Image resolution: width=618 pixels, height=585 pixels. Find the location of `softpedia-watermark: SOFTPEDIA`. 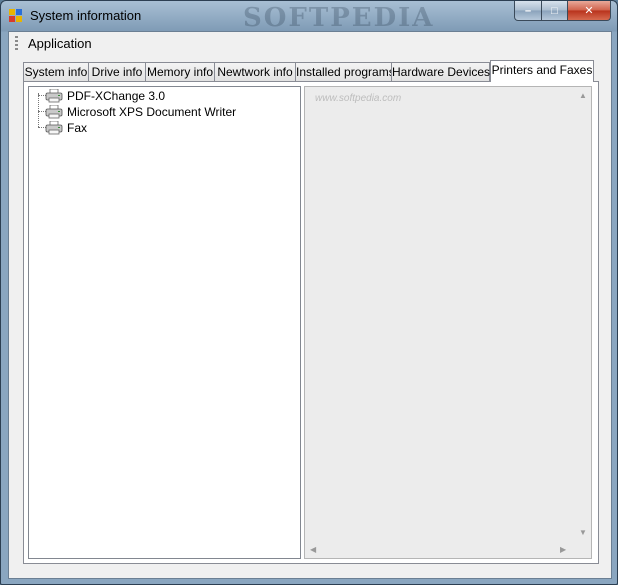

softpedia-watermark: SOFTPEDIA is located at coordinates (339, 18).